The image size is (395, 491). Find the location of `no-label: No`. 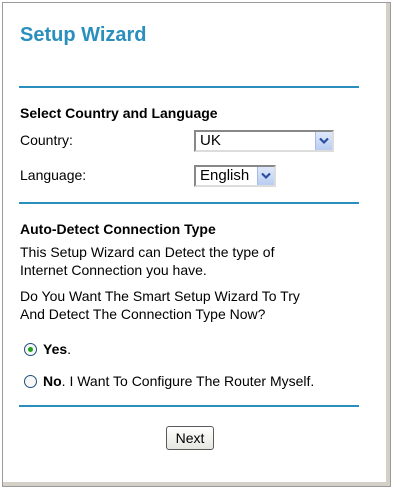

no-label: No is located at coordinates (52, 381).